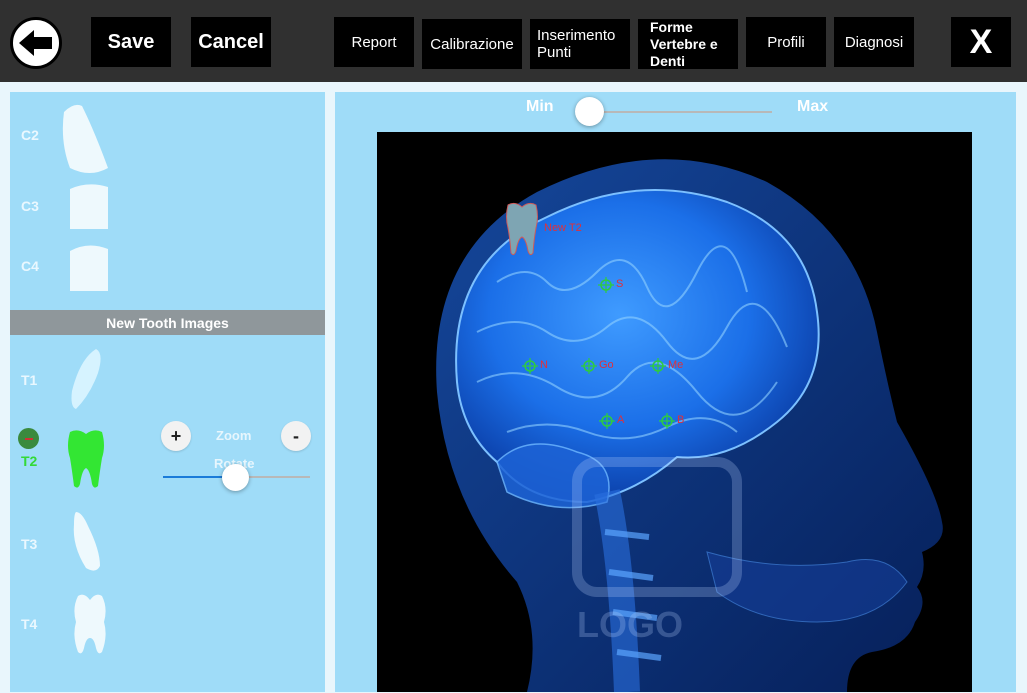 The image size is (1027, 693). Describe the element at coordinates (85, 138) in the screenshot. I see `vertebra-c2-icon` at that location.